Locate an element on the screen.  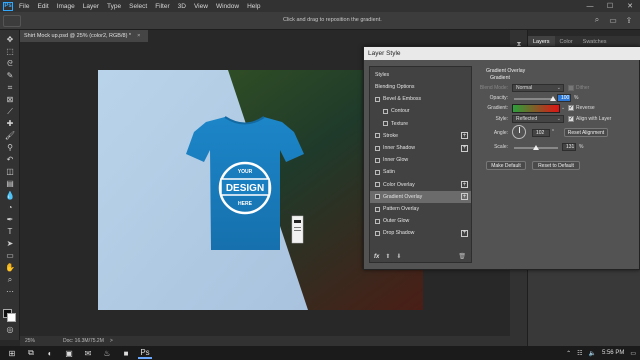
eraser-tool-icon: ◫ is located at coordinates (10, 171).